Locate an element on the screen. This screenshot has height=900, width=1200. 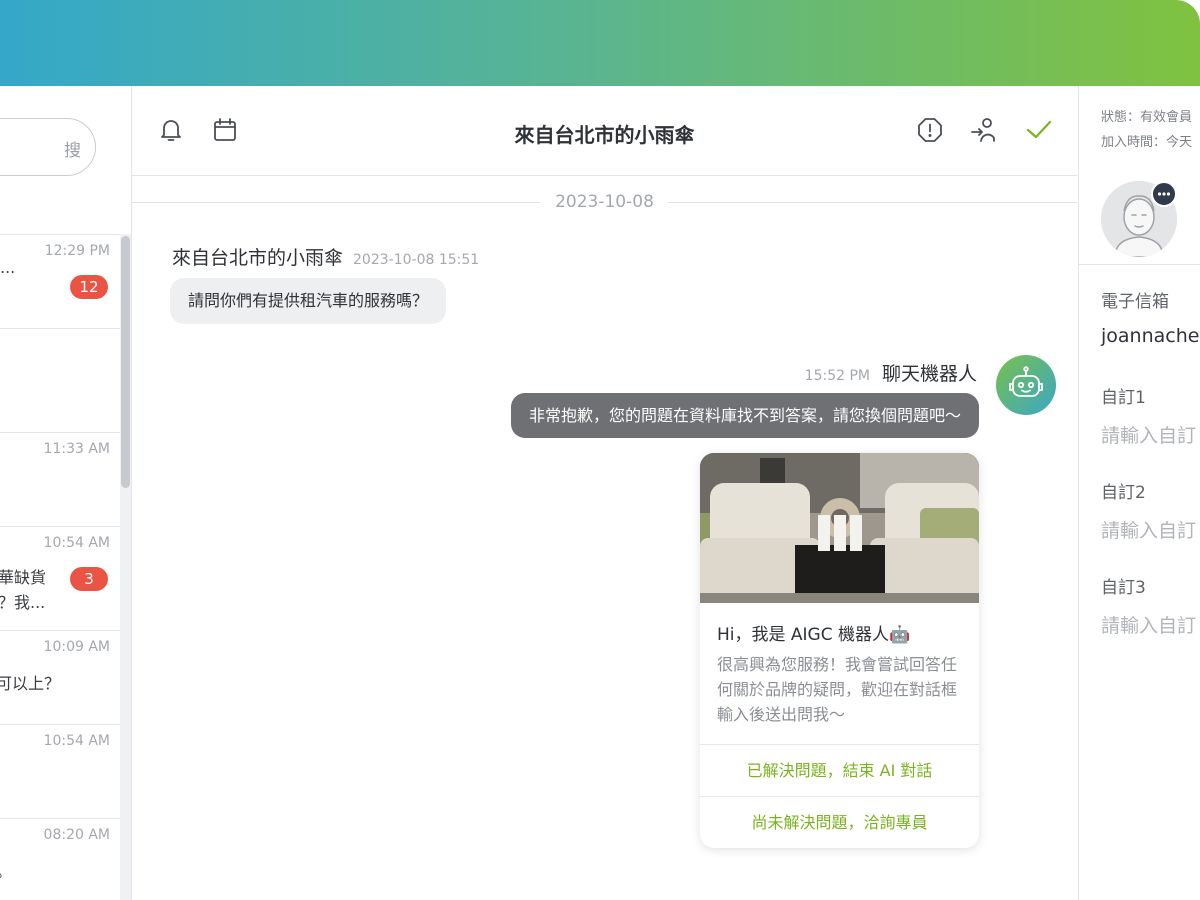
status-text: 狀態：有效會員 is located at coordinates (1147, 117).